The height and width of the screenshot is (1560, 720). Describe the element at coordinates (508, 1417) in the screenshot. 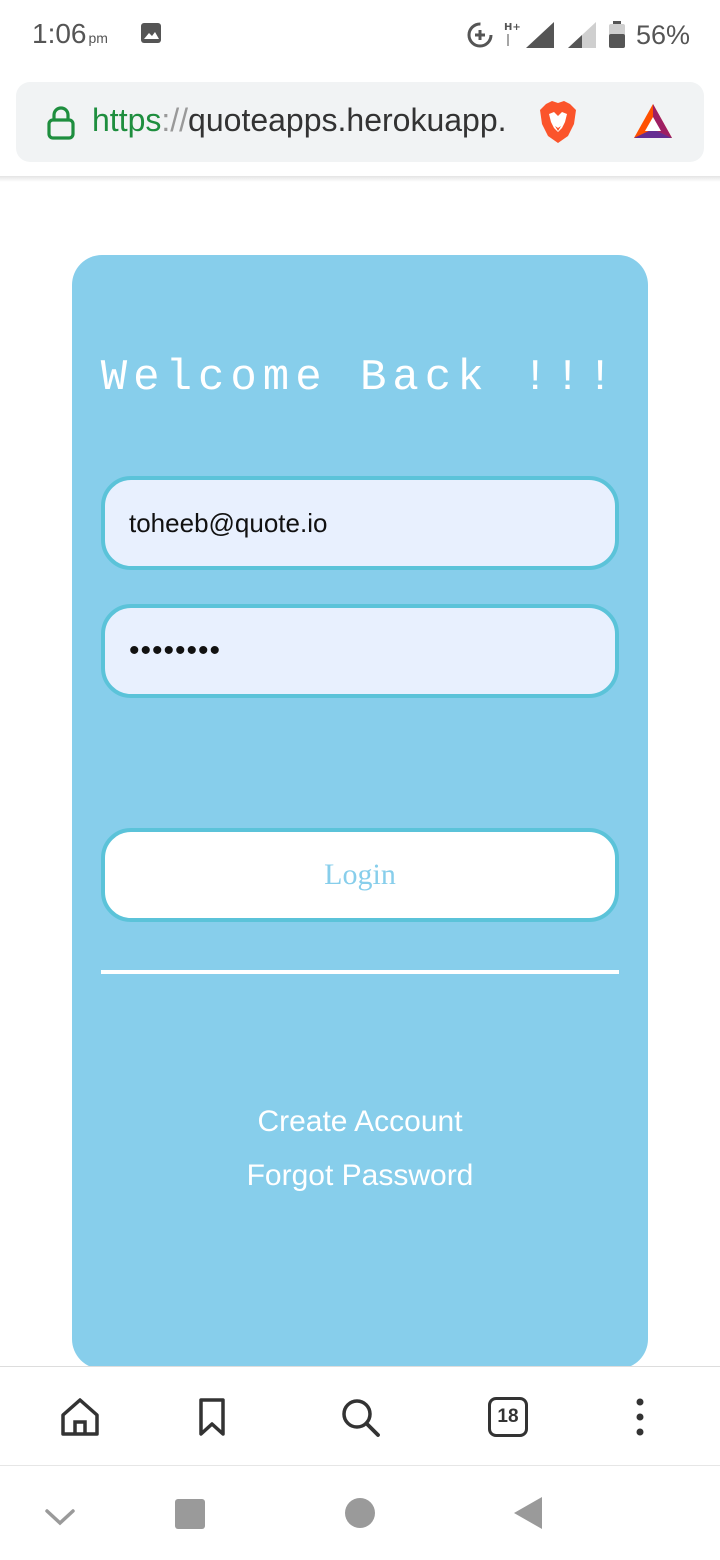

I see `tabs-count-button: 18` at that location.